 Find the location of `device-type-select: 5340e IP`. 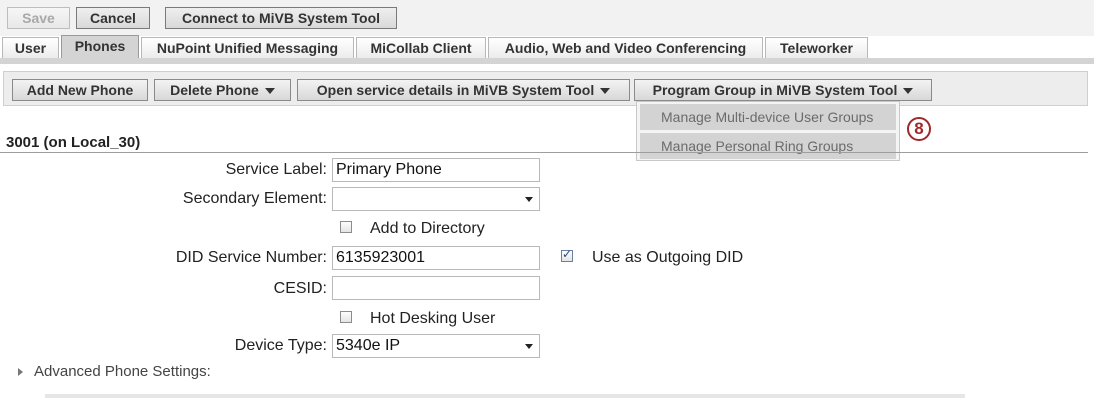

device-type-select: 5340e IP is located at coordinates (436, 346).